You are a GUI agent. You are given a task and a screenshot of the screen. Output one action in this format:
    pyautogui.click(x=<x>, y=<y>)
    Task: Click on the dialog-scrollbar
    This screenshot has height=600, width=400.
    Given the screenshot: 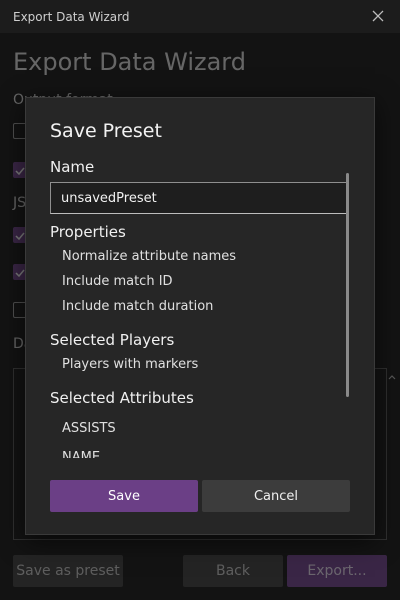 What is the action you would take?
    pyautogui.click(x=347, y=285)
    